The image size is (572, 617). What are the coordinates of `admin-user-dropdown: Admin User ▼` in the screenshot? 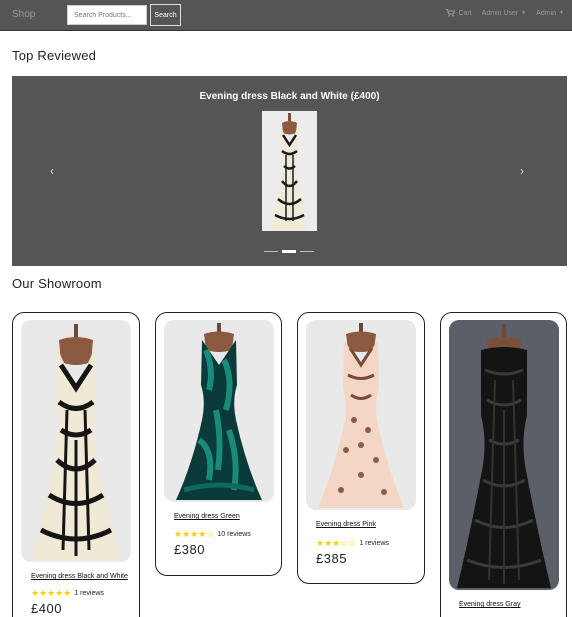 It's located at (504, 13).